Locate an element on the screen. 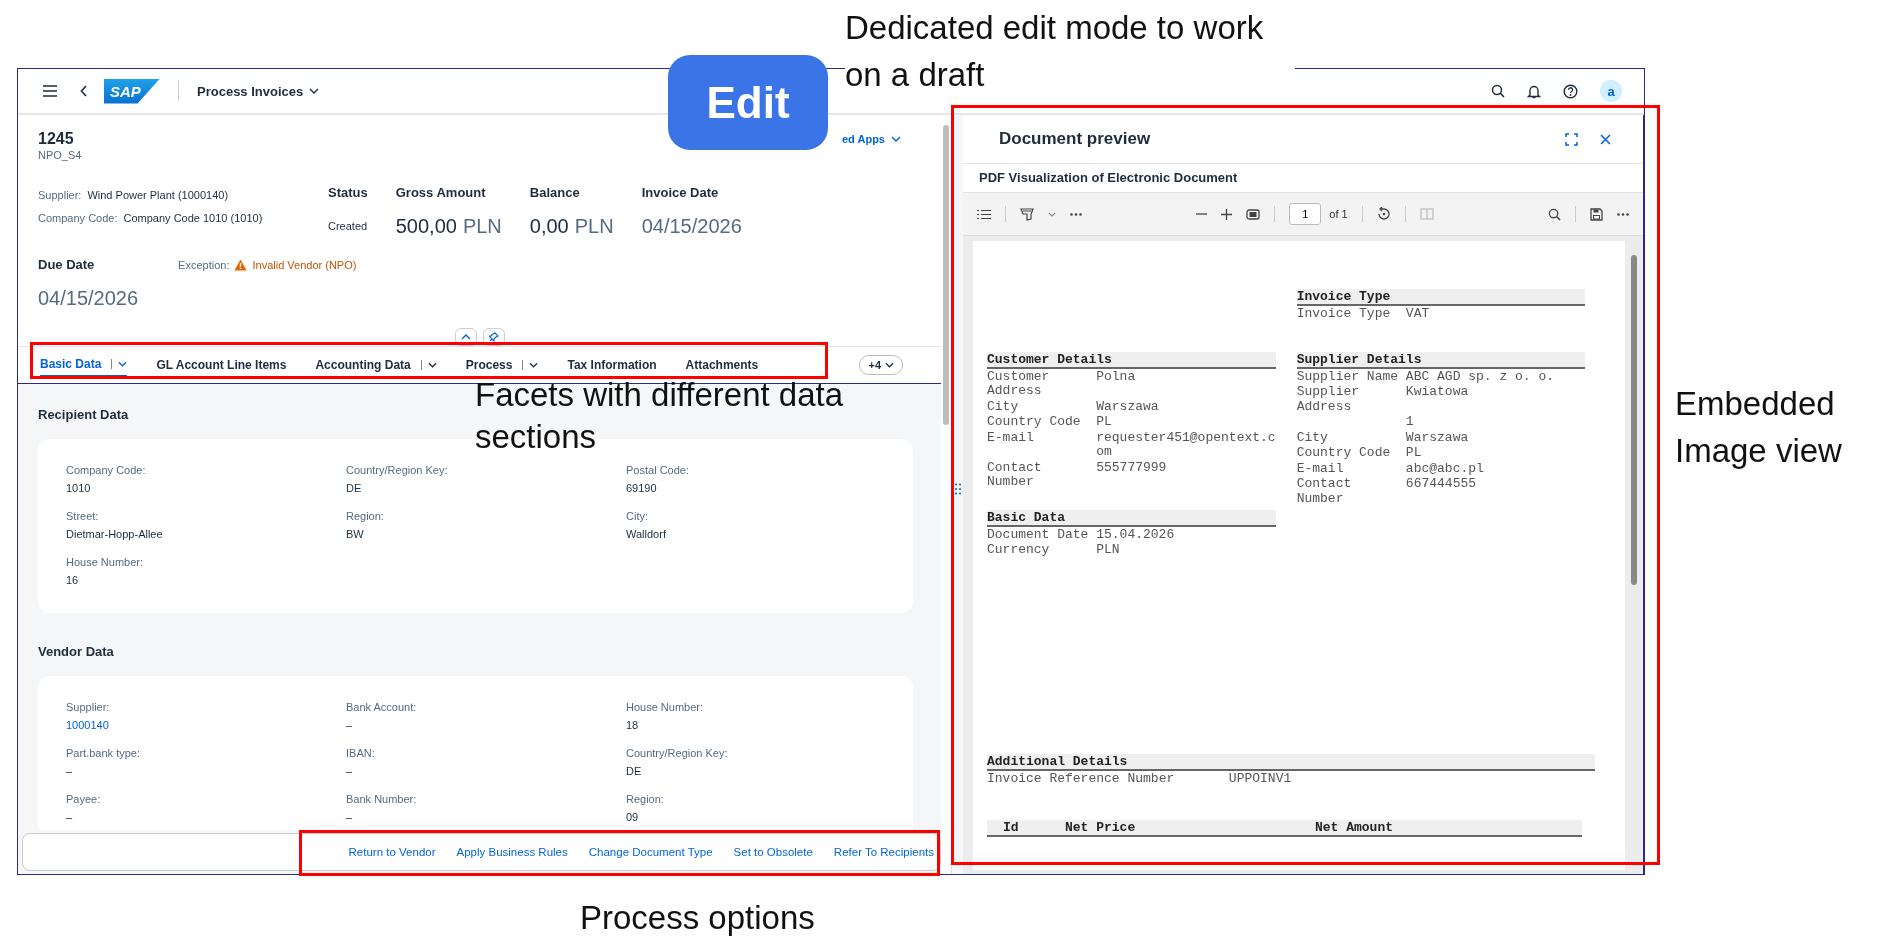 This screenshot has width=1878, height=941. document-field-label: Contact Number is located at coordinates (1015, 475).